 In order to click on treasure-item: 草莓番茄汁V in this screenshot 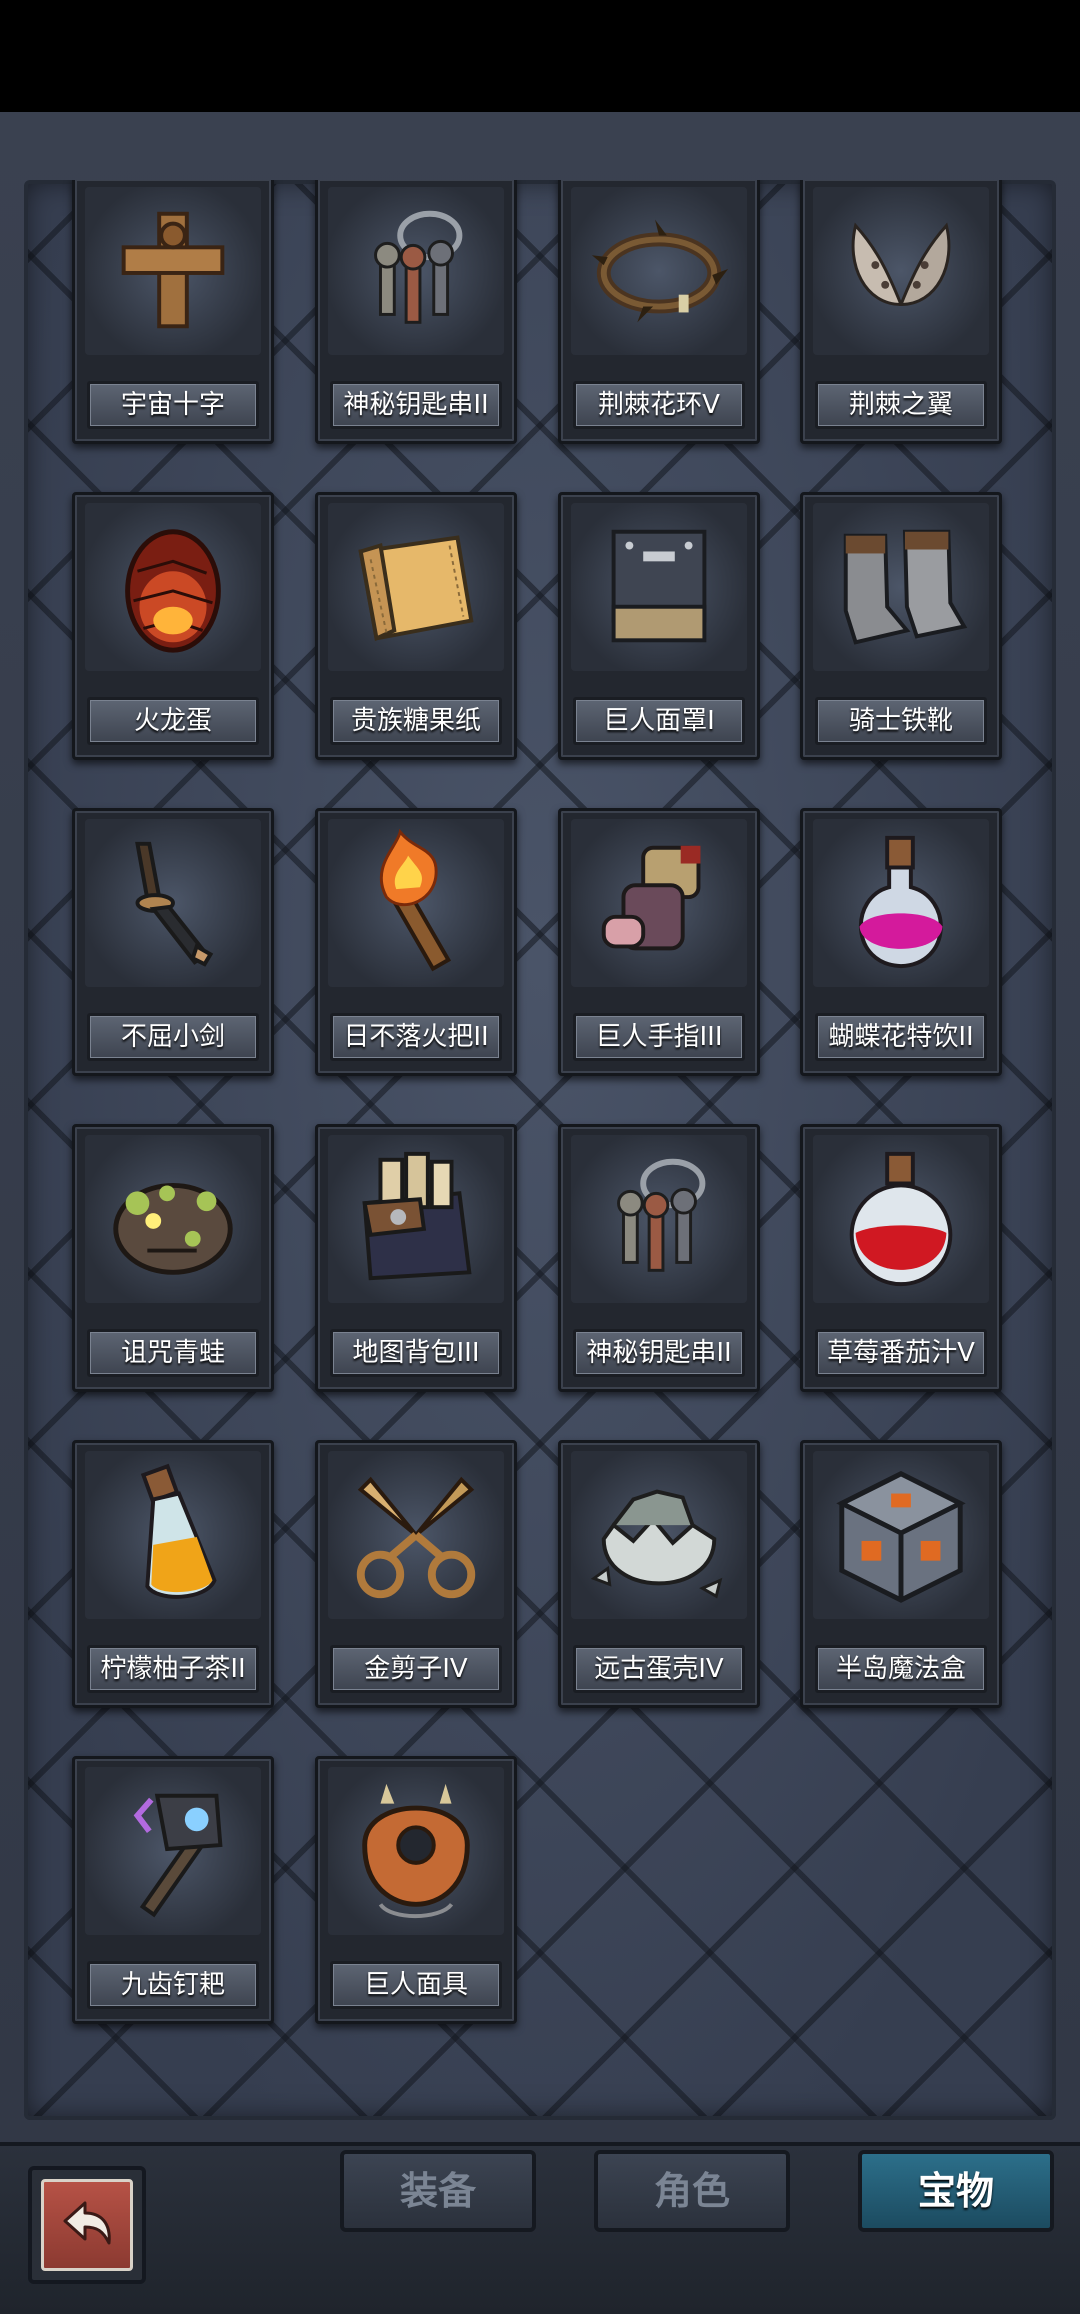, I will do `click(901, 1258)`.